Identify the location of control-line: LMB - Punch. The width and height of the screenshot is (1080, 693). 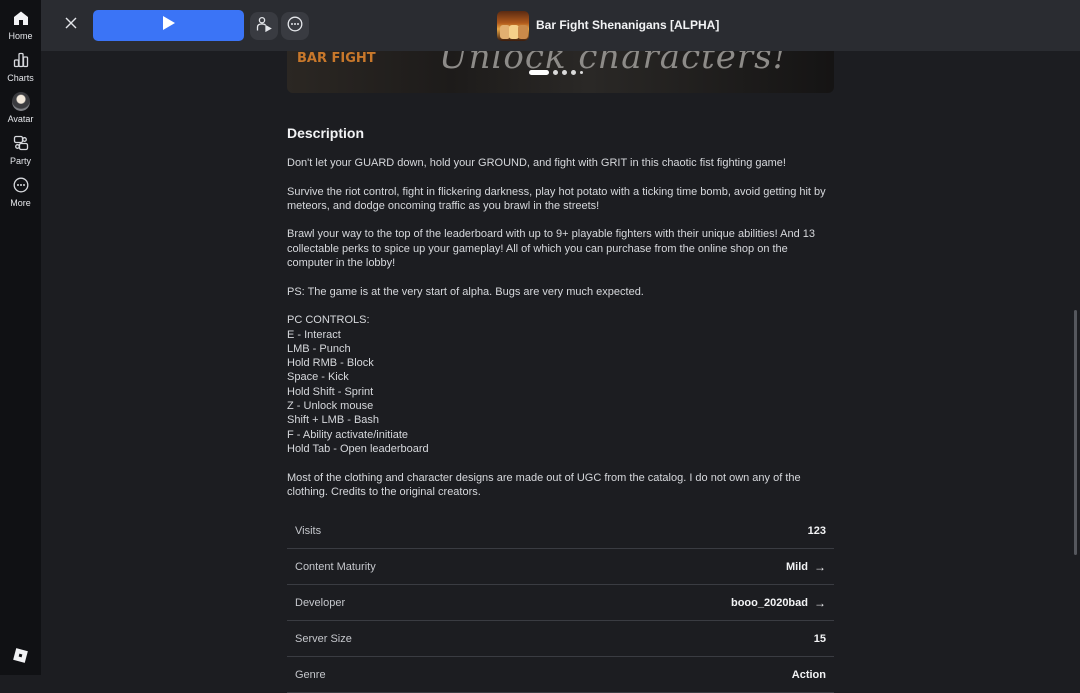
(319, 348).